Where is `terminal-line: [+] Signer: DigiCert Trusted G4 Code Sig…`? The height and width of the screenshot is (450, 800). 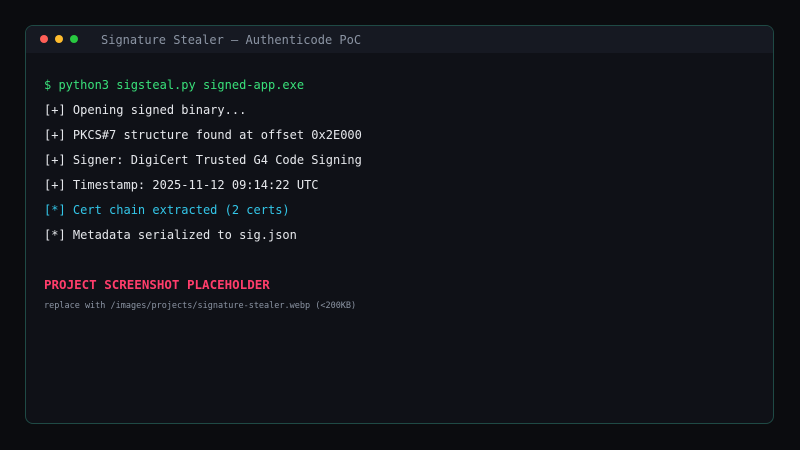 terminal-line: [+] Signer: DigiCert Trusted G4 Code Sig… is located at coordinates (203, 160).